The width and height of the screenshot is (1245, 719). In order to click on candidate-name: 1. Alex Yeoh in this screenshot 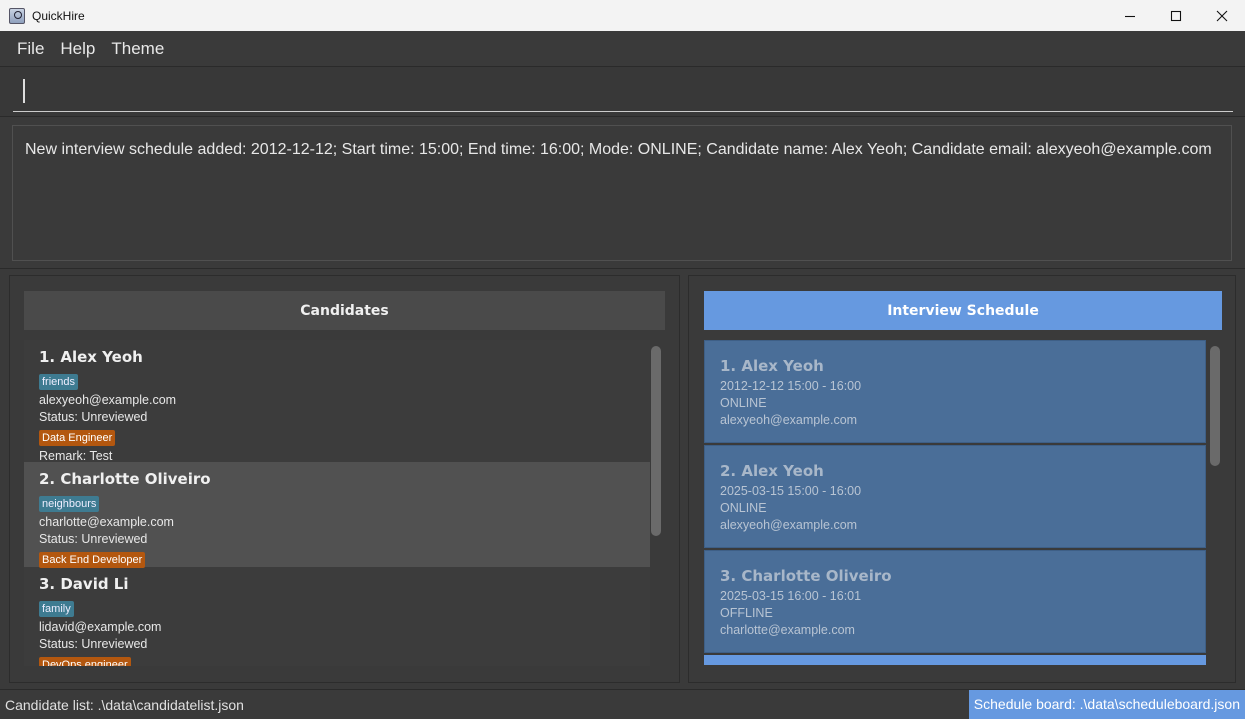, I will do `click(91, 357)`.